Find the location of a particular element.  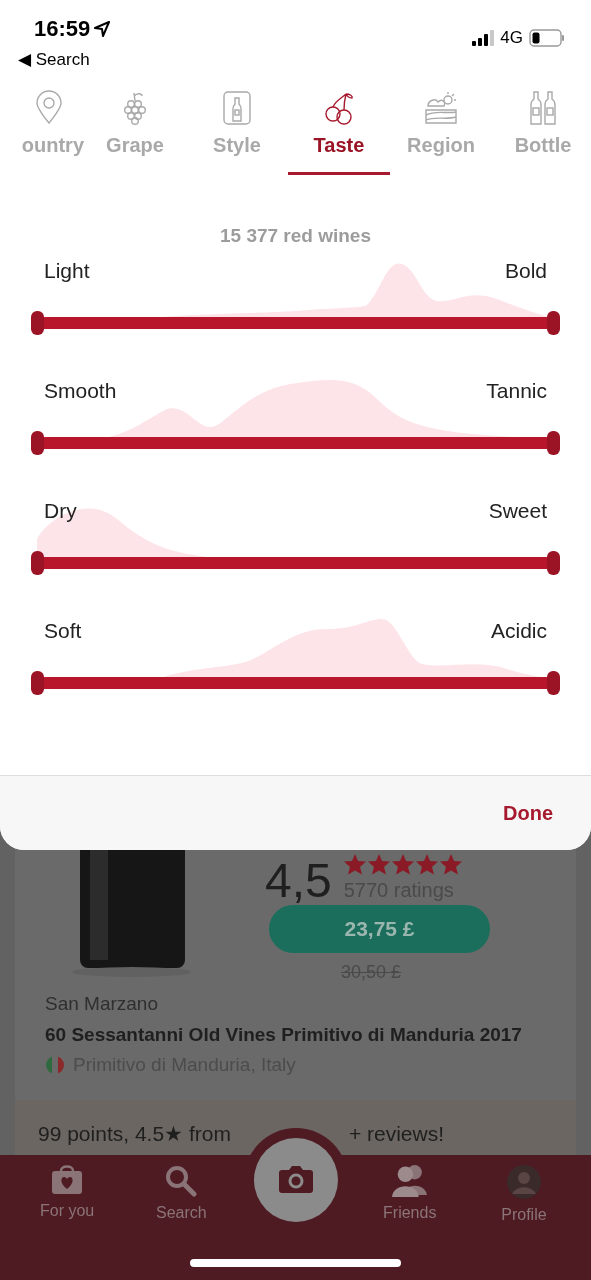

friends-icon is located at coordinates (409, 1181).